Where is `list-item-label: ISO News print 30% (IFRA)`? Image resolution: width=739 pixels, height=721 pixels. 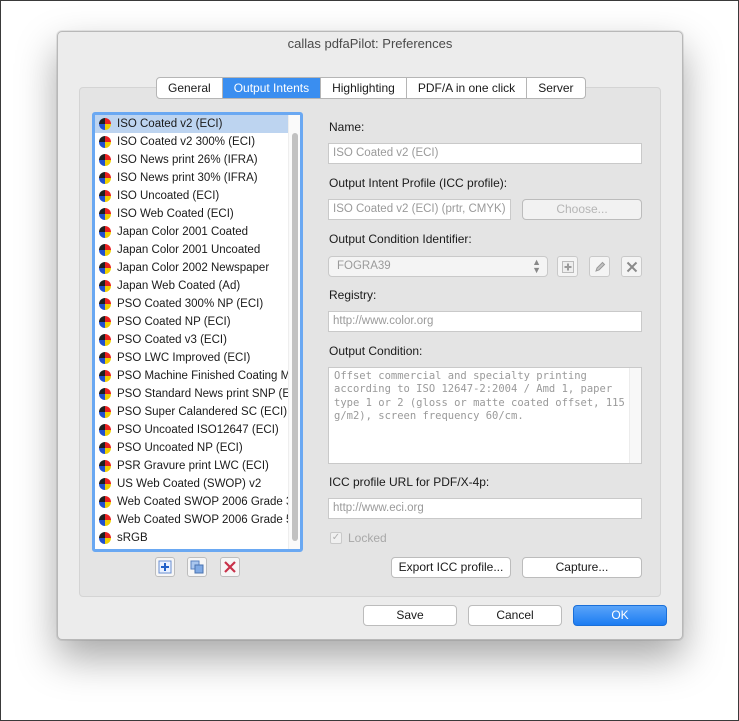 list-item-label: ISO News print 30% (IFRA) is located at coordinates (187, 178).